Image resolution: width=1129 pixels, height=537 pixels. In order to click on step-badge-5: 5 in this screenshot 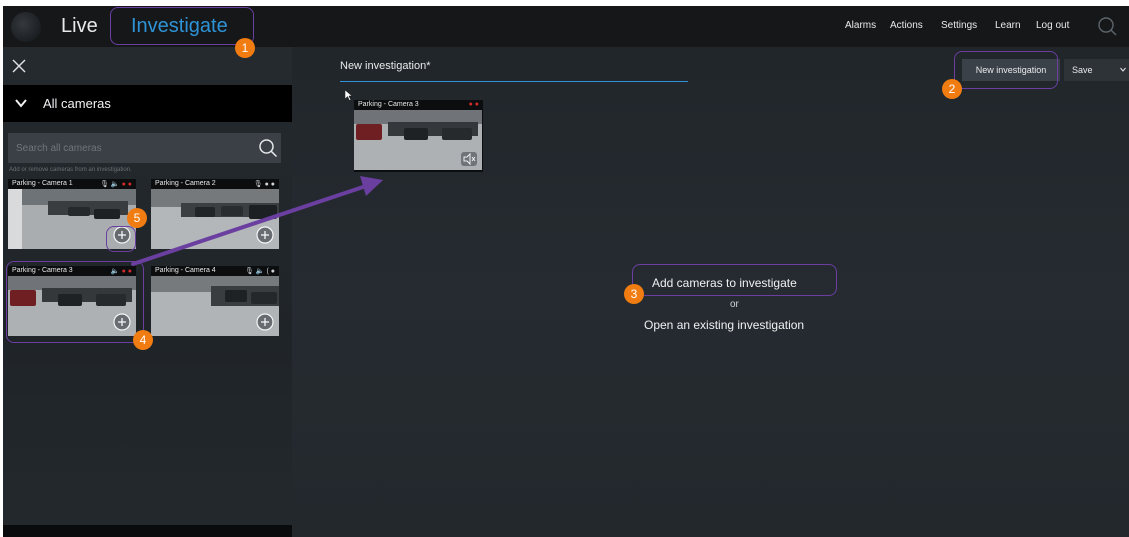, I will do `click(137, 218)`.